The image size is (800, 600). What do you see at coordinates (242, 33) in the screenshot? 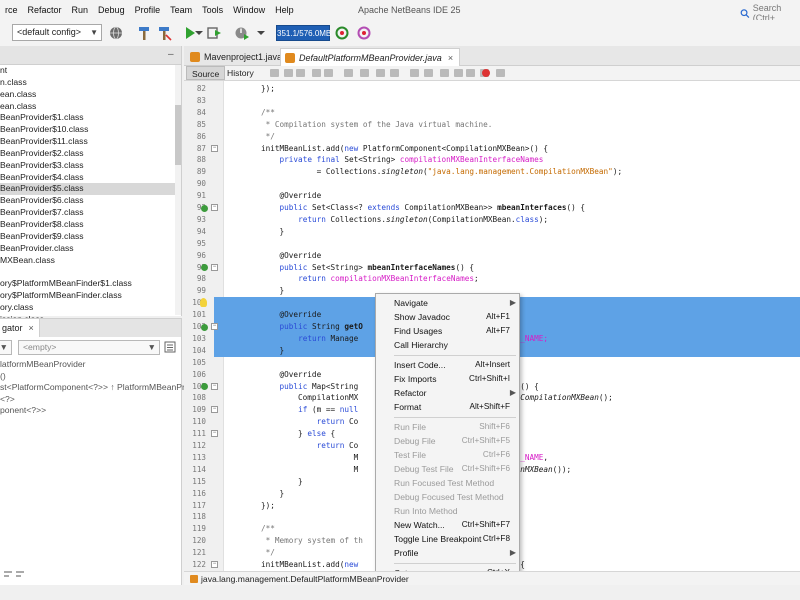
I see `profile-icon` at bounding box center [242, 33].